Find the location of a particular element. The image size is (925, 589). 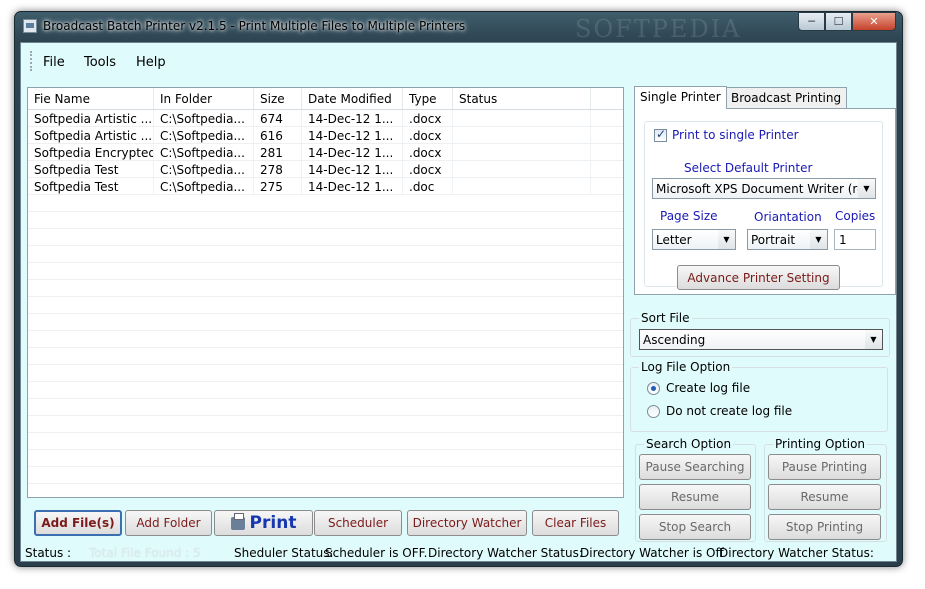

add-files-button: Add File(s) is located at coordinates (78, 523).